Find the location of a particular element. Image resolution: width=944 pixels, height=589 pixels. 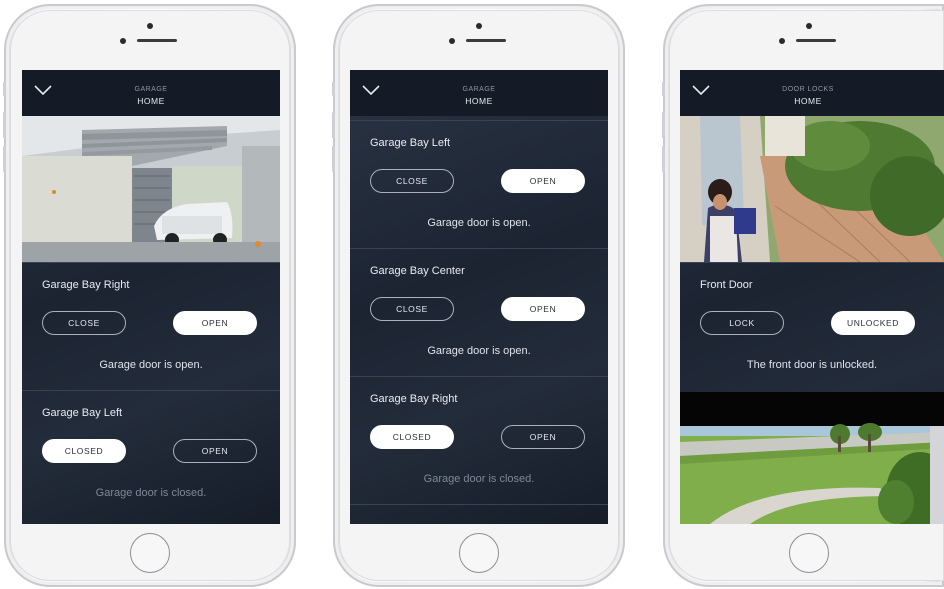

unlock-button: UNLOCKED is located at coordinates (873, 323).